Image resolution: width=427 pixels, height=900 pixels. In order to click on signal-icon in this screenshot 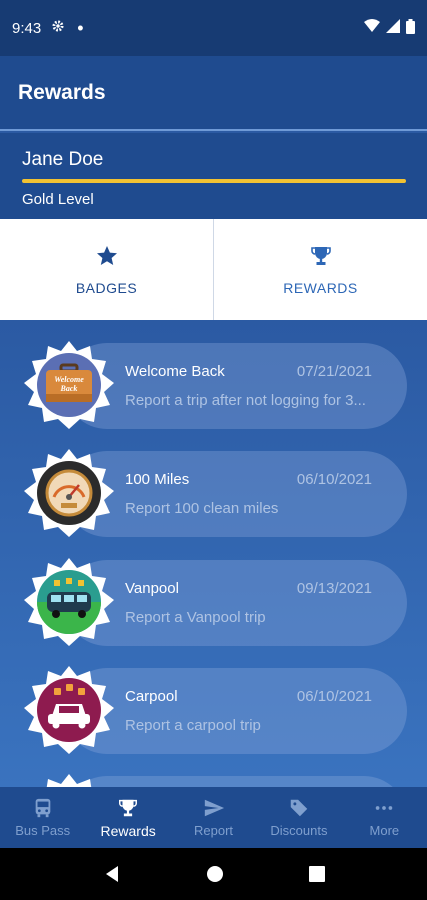, I will do `click(393, 28)`.